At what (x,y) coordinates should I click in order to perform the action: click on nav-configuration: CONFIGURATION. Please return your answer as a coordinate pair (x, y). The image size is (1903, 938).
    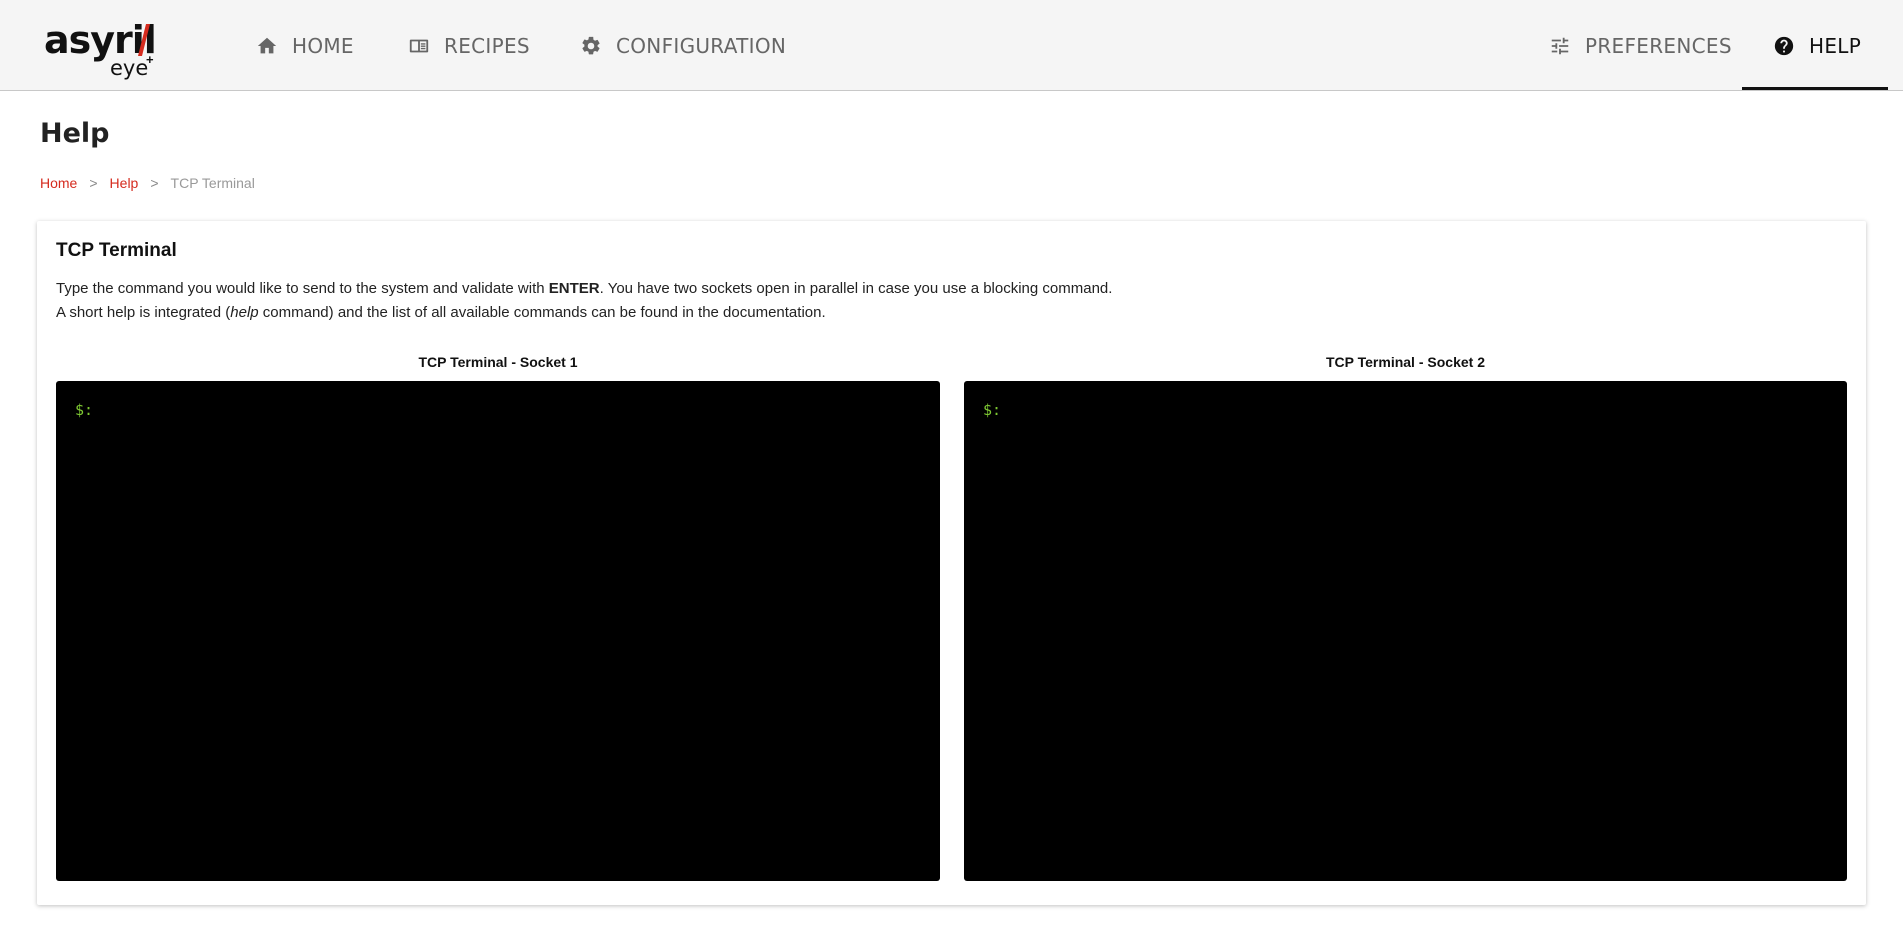
    Looking at the image, I should click on (683, 45).